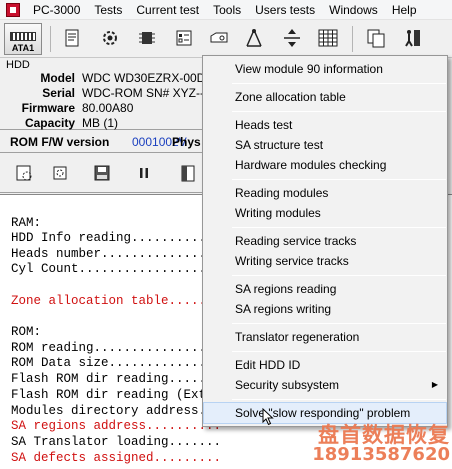 This screenshot has height=469, width=452. I want to click on log-line: ROM:, so click(26, 332).